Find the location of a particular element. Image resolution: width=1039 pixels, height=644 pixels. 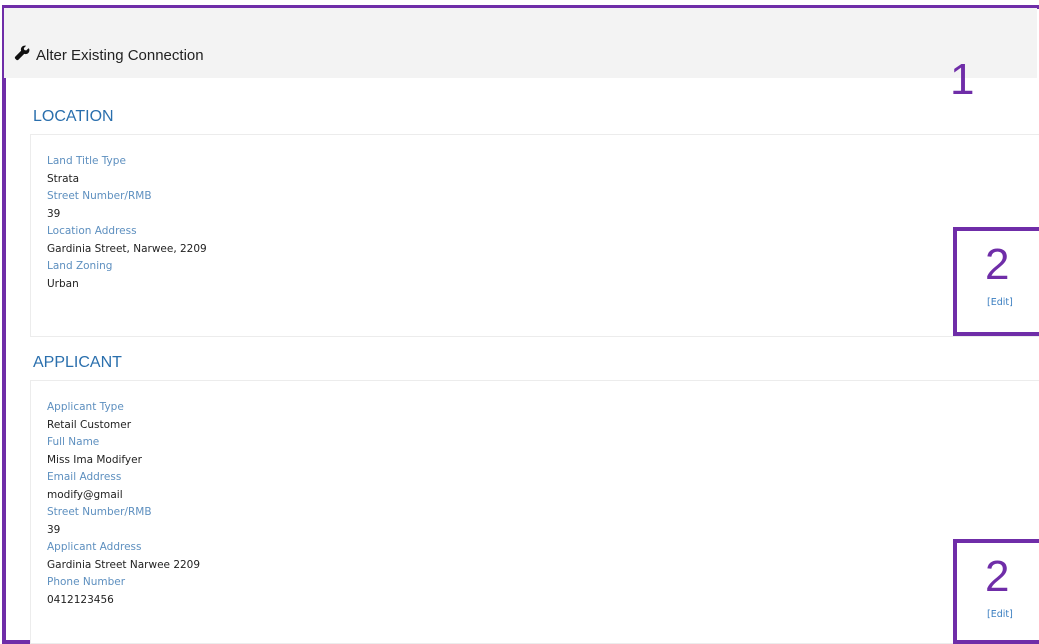

field-label: Land Zoning is located at coordinates (80, 266).